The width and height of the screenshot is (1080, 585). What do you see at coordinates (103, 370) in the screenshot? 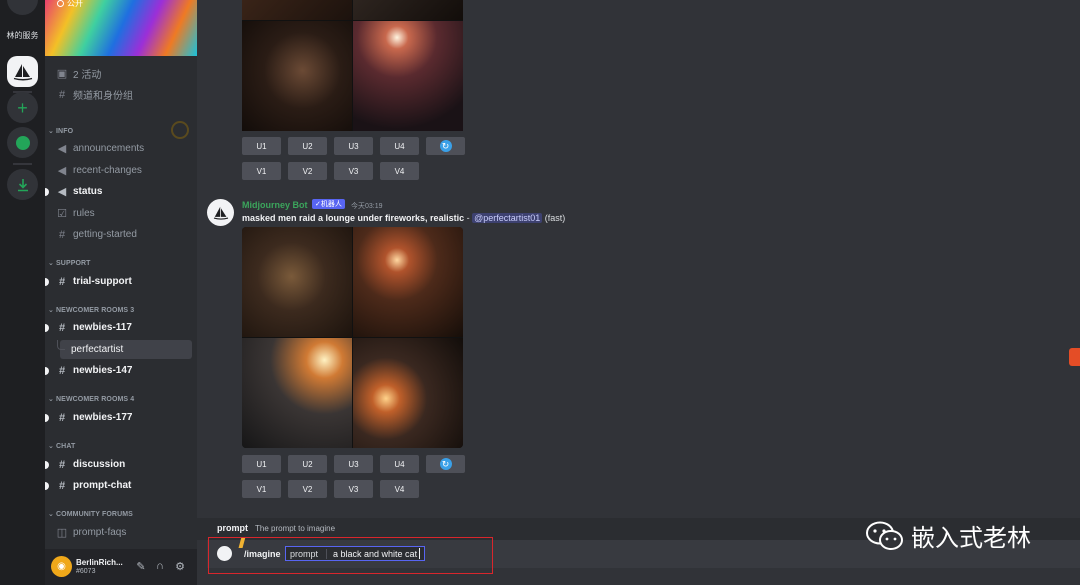
I see `channel-name: newbies-147` at bounding box center [103, 370].